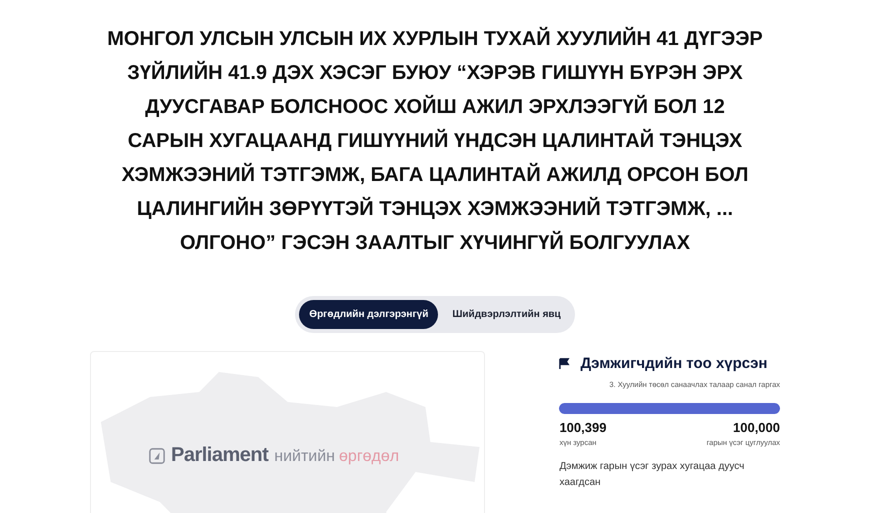 This screenshot has width=870, height=513. I want to click on logo-text: Parliament, so click(219, 455).